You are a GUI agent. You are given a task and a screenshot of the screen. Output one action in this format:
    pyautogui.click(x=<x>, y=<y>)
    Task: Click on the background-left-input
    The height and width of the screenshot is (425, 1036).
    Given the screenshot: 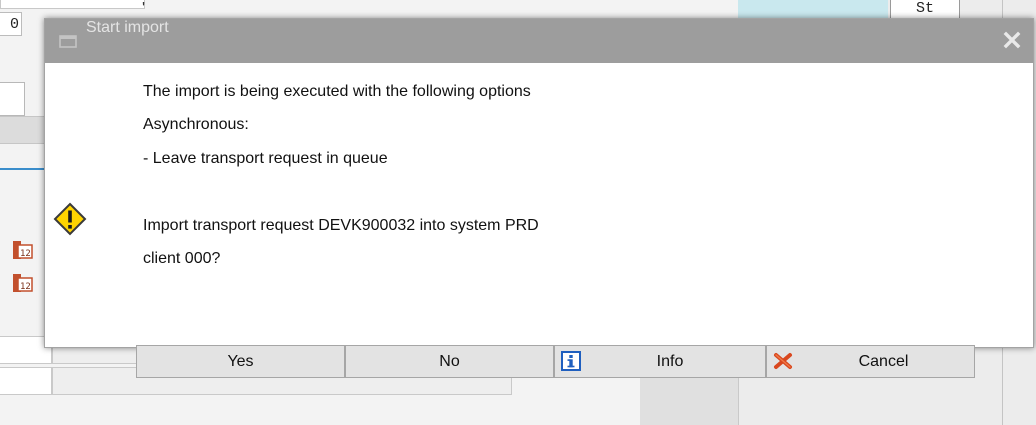 What is the action you would take?
    pyautogui.click(x=12, y=99)
    